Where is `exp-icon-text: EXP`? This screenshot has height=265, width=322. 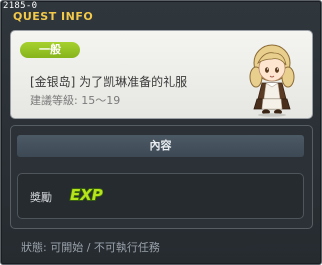 exp-icon-text: EXP is located at coordinates (86, 194).